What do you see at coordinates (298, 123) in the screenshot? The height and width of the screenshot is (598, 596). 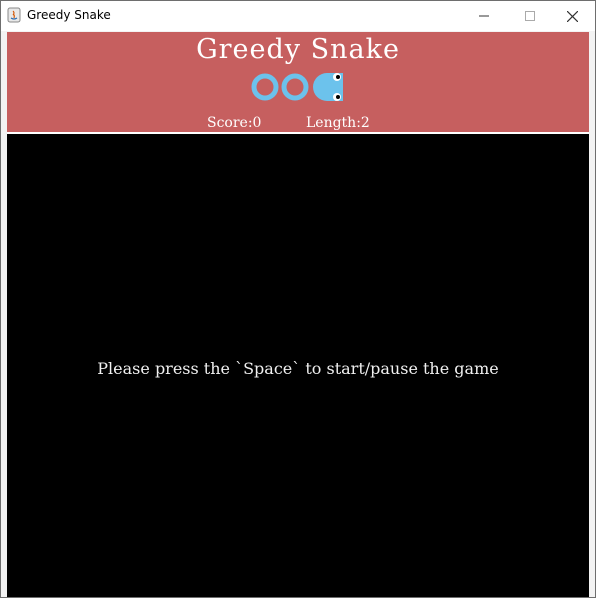 I see `stats-bar: Score:0 Length:2` at bounding box center [298, 123].